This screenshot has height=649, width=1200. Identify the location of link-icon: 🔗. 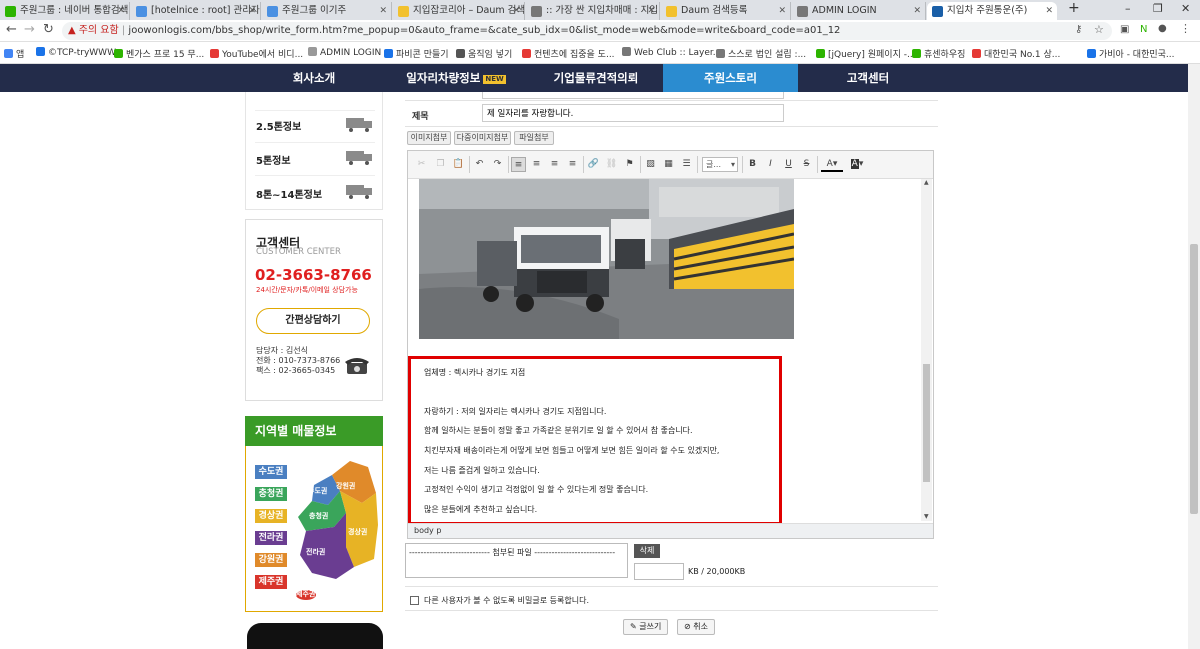
(593, 164).